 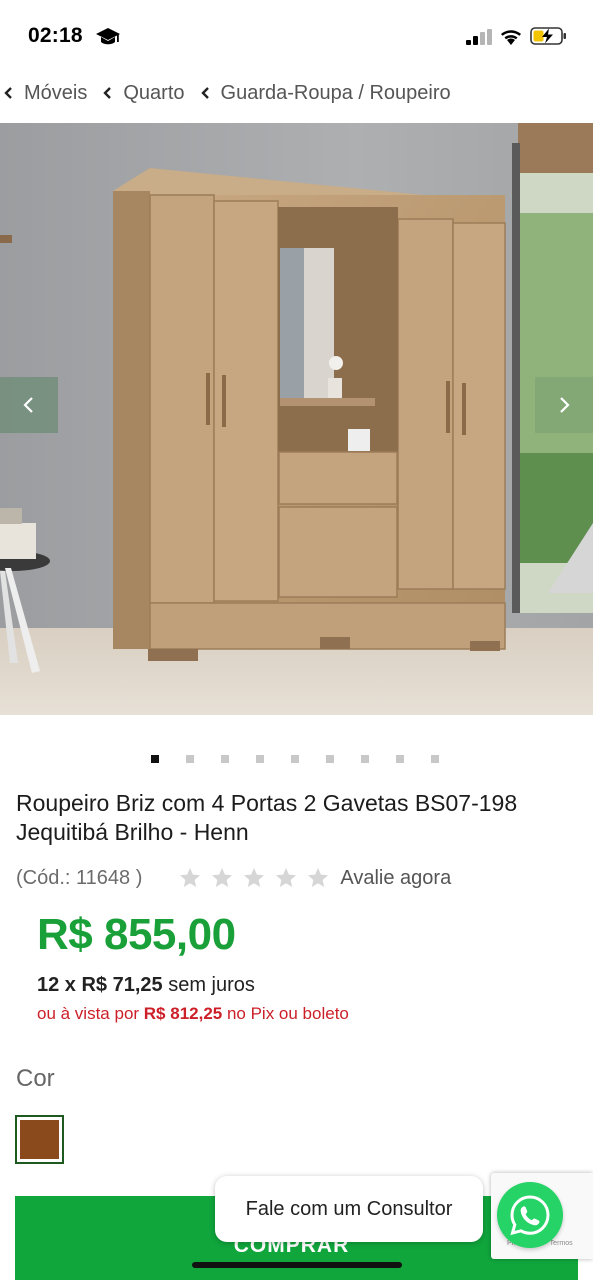 What do you see at coordinates (183, 1013) in the screenshot?
I see `cash-price-amount: R$ 812,25` at bounding box center [183, 1013].